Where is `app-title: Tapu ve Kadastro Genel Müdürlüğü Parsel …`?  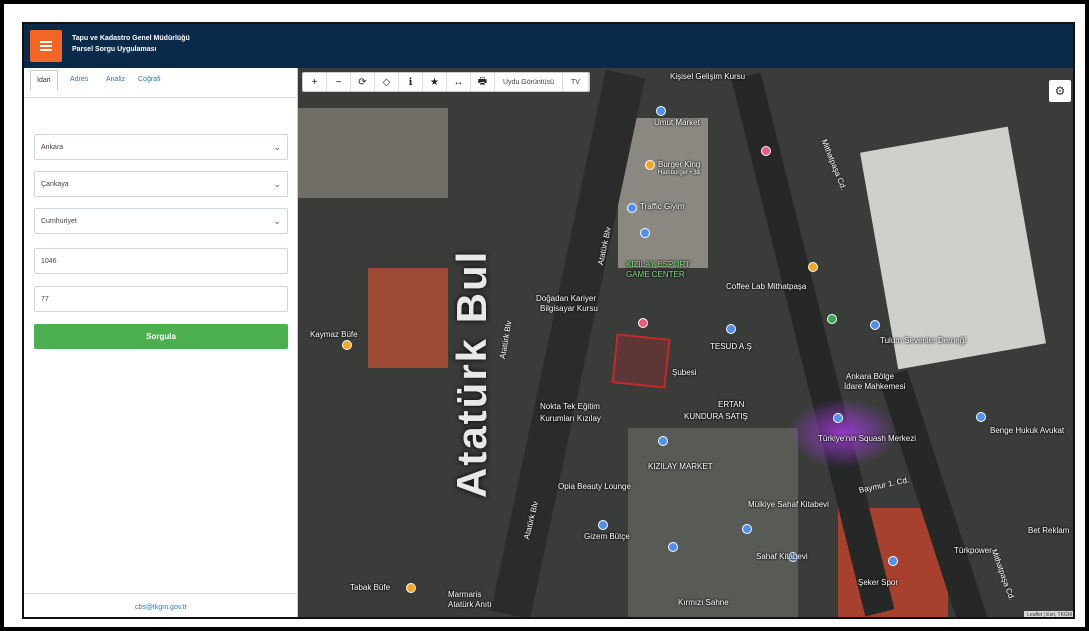 app-title: Tapu ve Kadastro Genel Müdürlüğü Parsel … is located at coordinates (131, 44).